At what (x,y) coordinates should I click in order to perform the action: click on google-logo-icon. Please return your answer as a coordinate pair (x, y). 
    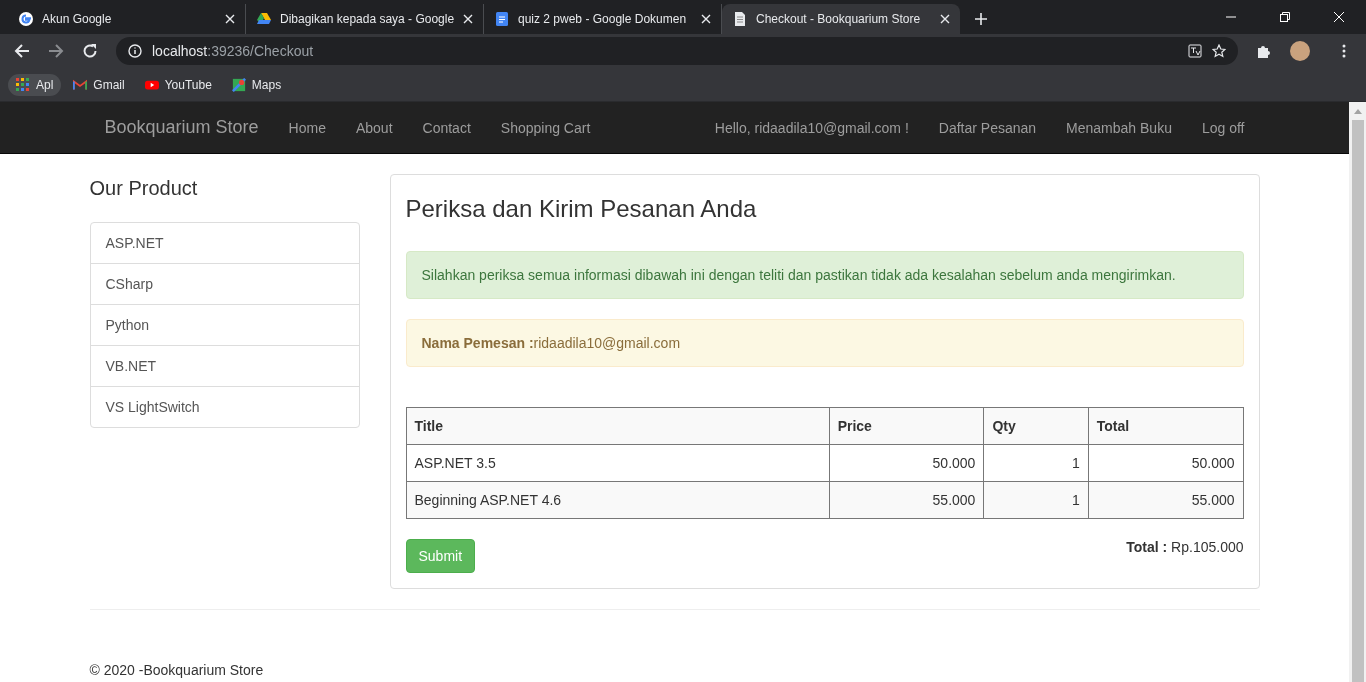
    Looking at the image, I should click on (26, 19).